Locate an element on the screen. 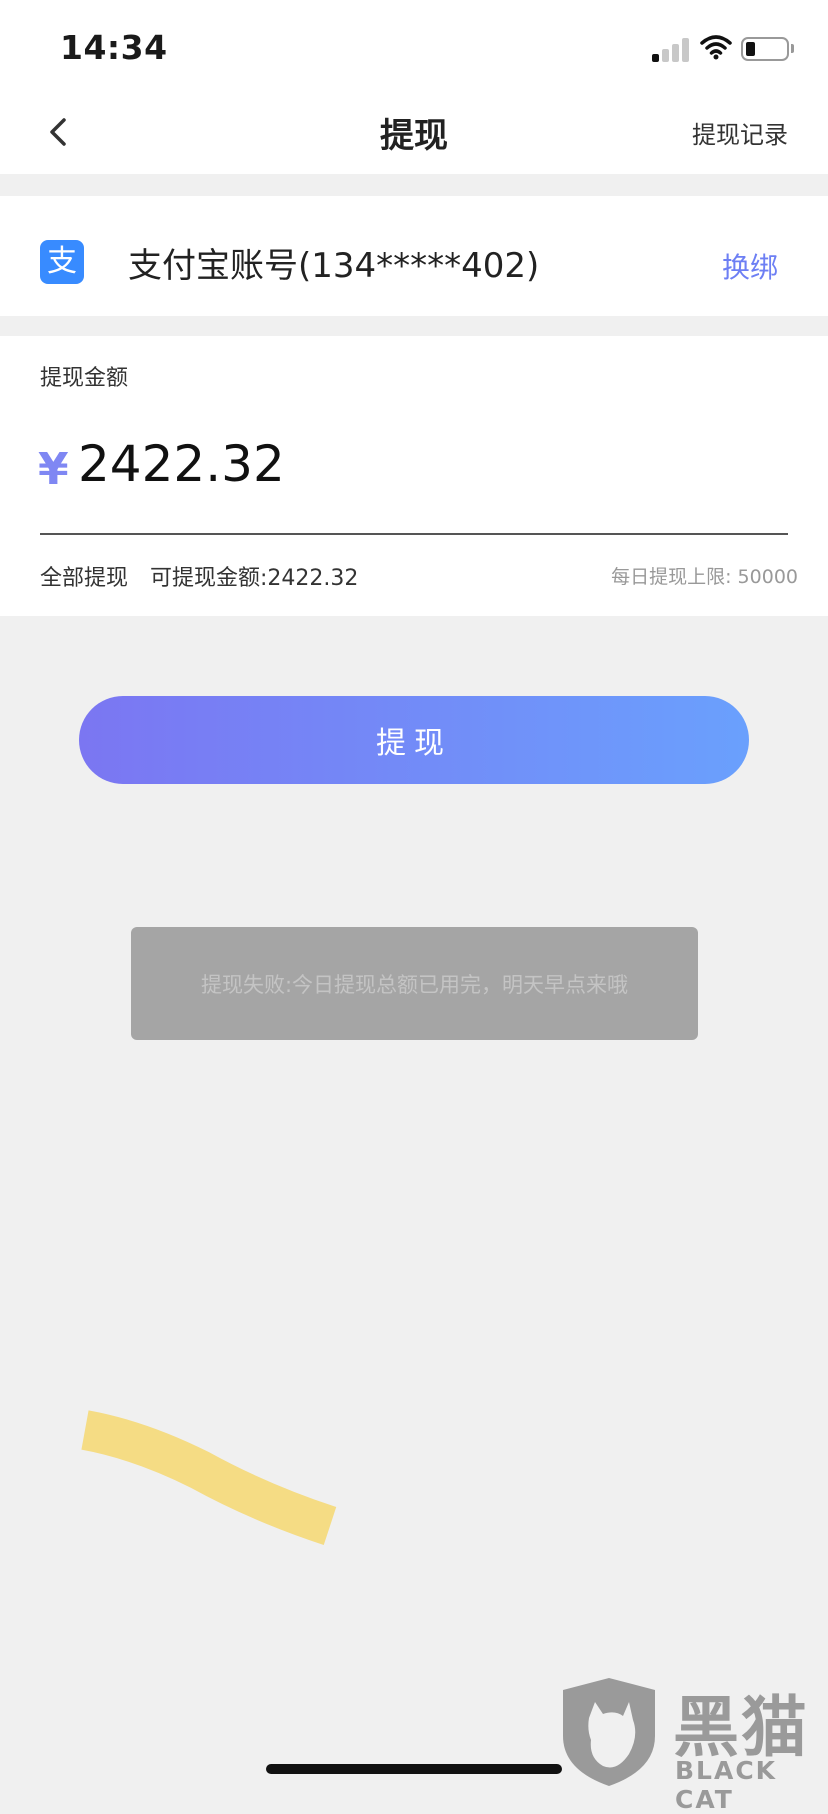 The image size is (828, 1814). toast-message: 提现失败:今日提现总额已用完，明天早点来哦 is located at coordinates (414, 985).